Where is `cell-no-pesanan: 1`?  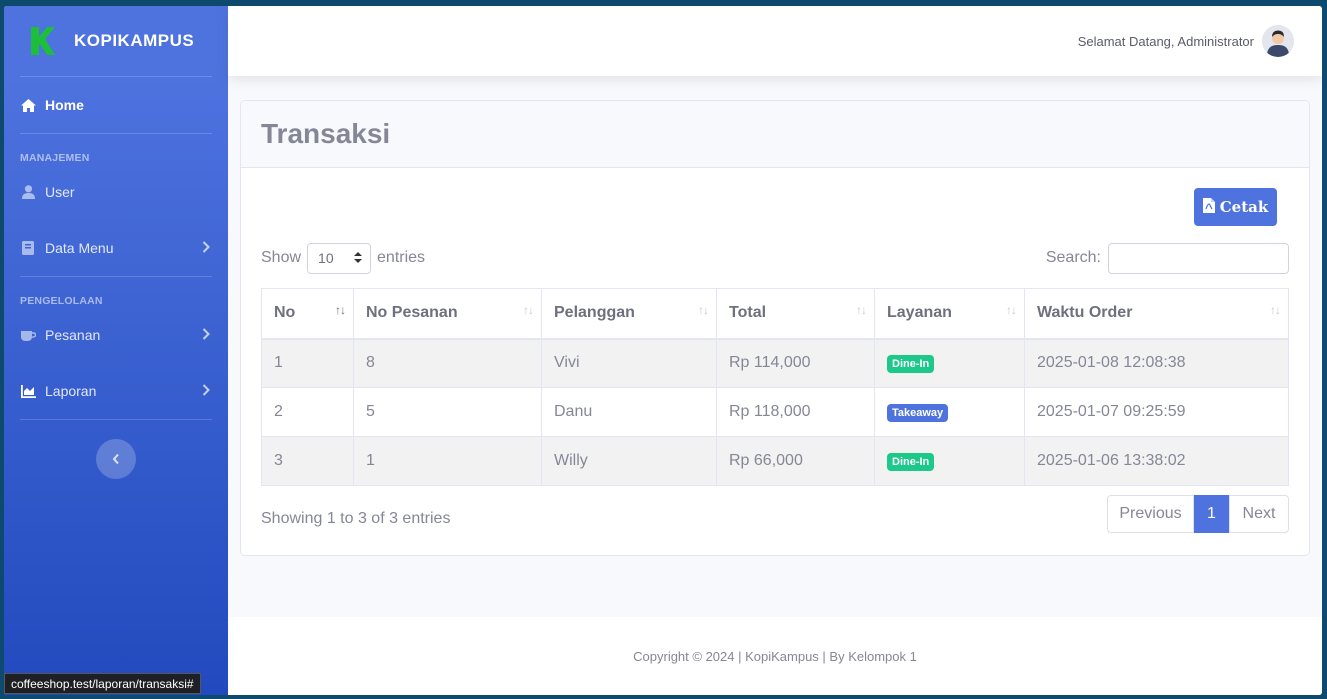
cell-no-pesanan: 1 is located at coordinates (447, 461).